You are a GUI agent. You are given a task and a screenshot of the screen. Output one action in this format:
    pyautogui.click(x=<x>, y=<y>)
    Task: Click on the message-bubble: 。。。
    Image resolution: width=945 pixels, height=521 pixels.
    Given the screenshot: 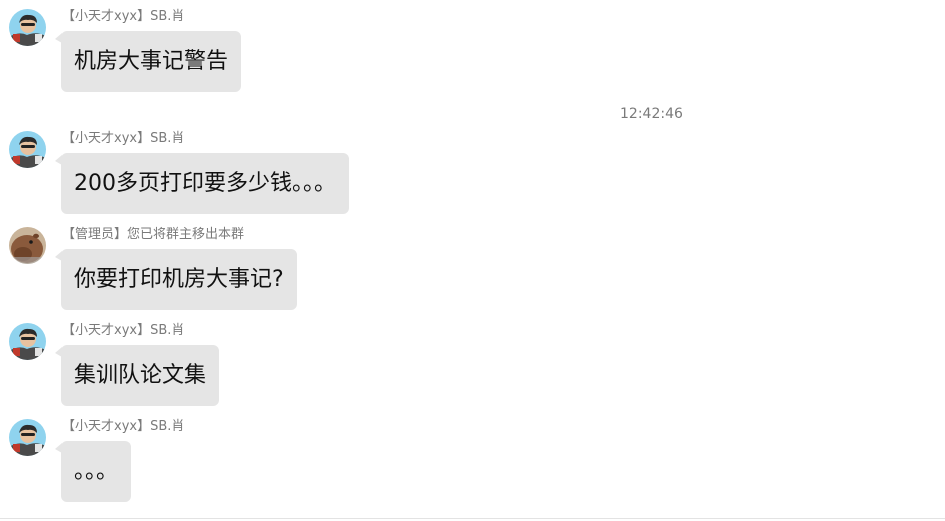 What is the action you would take?
    pyautogui.click(x=93, y=471)
    